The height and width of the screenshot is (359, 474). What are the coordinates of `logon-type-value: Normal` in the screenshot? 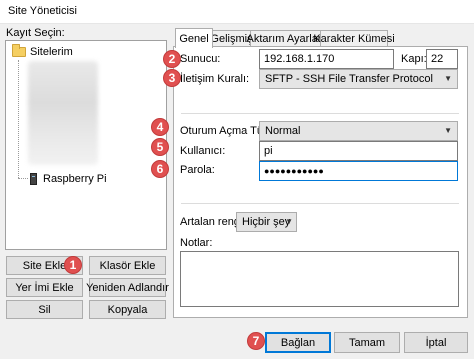 It's located at (283, 131).